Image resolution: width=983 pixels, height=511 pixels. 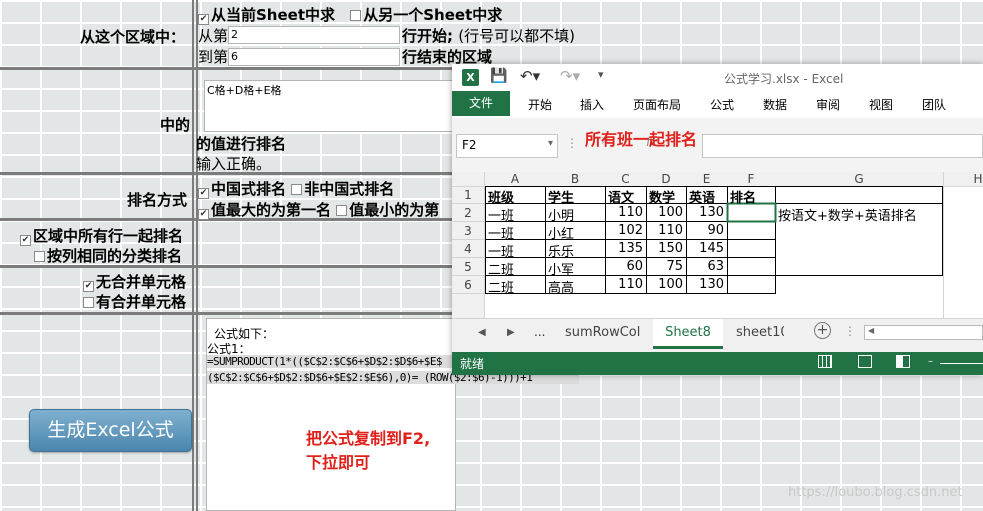 What do you see at coordinates (134, 281) in the screenshot?
I see `no-merged-option: 无合并单元格` at bounding box center [134, 281].